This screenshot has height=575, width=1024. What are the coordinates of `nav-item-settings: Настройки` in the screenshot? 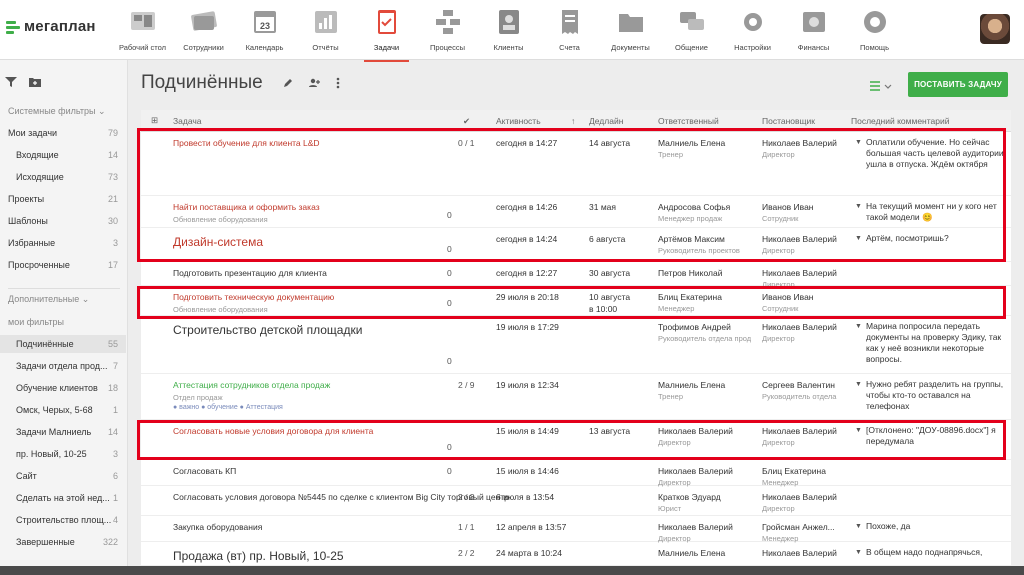 It's located at (752, 30).